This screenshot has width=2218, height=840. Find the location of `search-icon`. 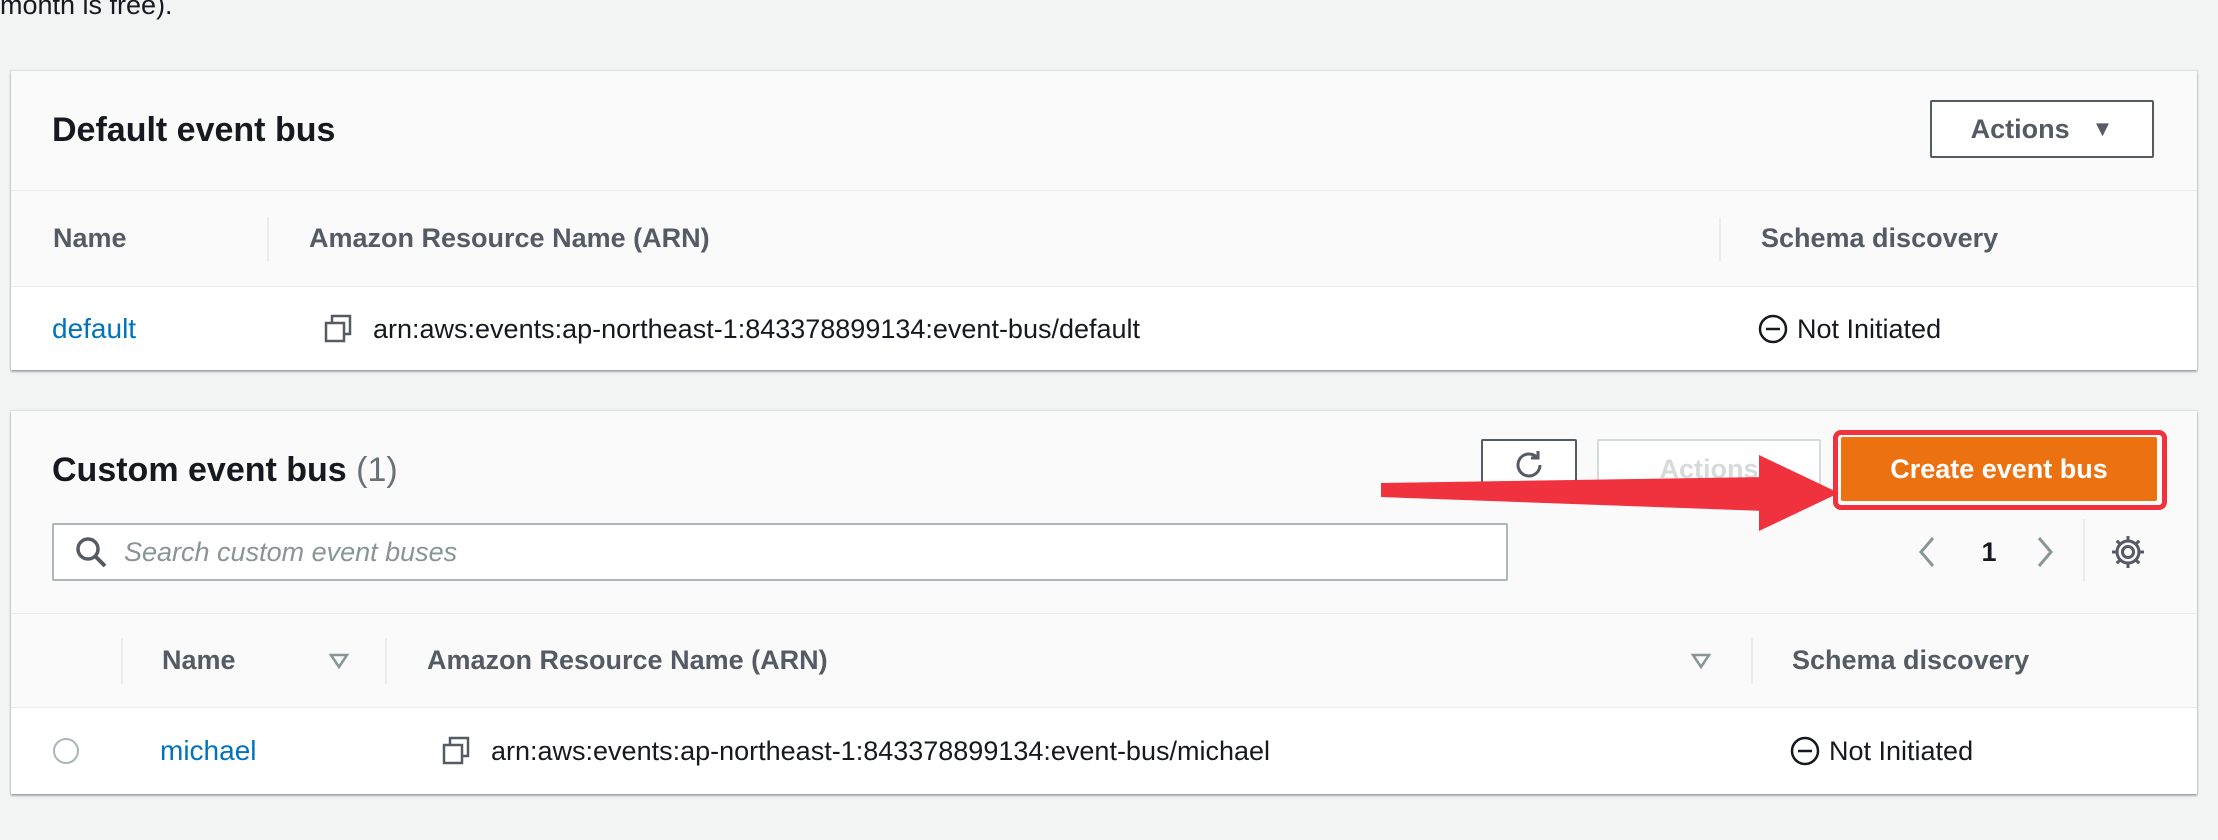

search-icon is located at coordinates (91, 552).